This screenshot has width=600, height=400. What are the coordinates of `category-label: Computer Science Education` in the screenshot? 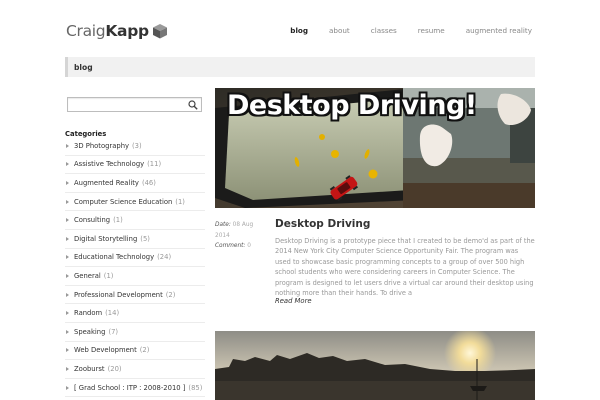 It's located at (123, 202).